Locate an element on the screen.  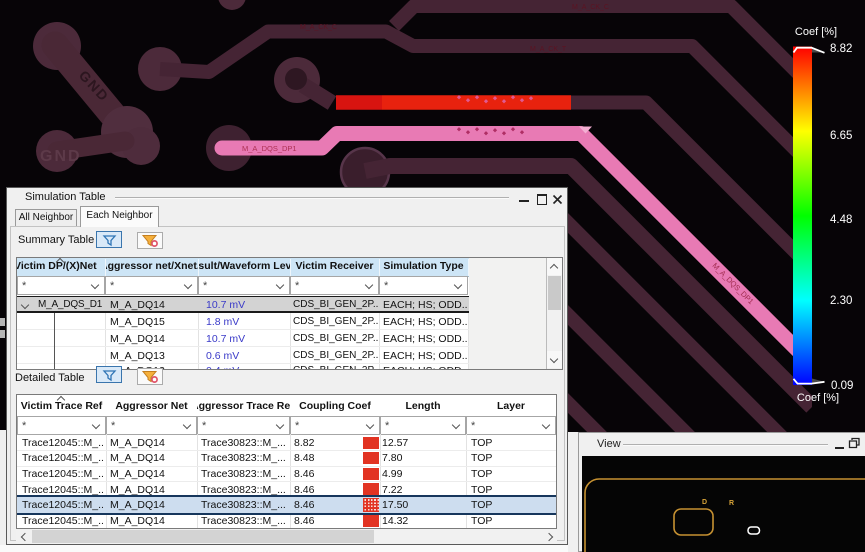
svg-text: D is located at coordinates (704, 502).